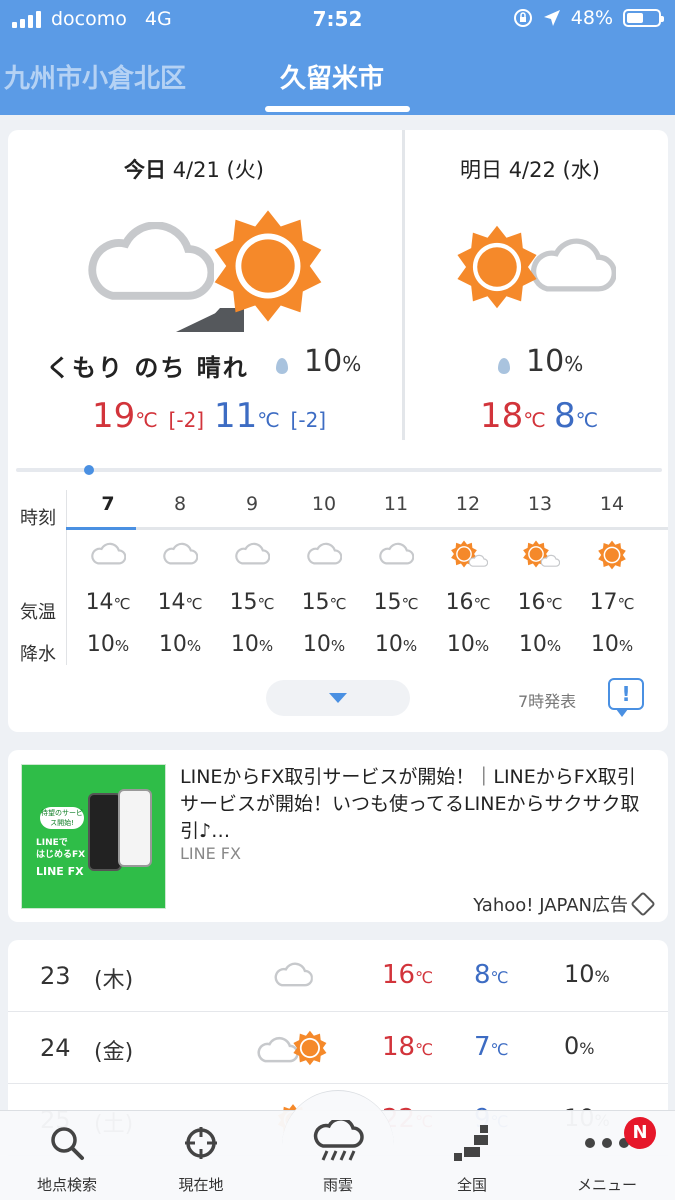  What do you see at coordinates (551, 18) in the screenshot?
I see `location-arrow-icon` at bounding box center [551, 18].